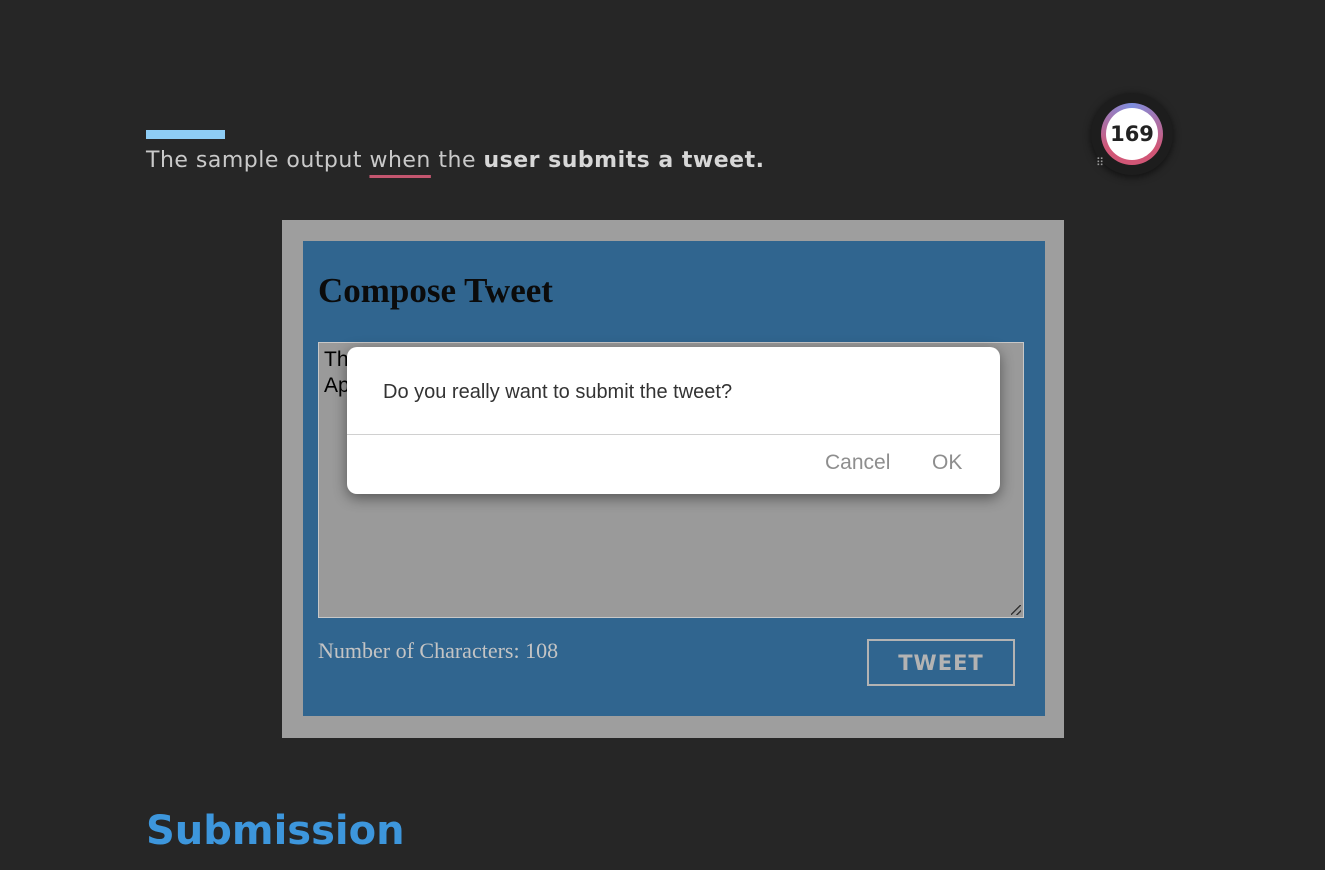 This screenshot has height=870, width=1325. Describe the element at coordinates (400, 160) in the screenshot. I see `intro-underlined-word: when` at that location.